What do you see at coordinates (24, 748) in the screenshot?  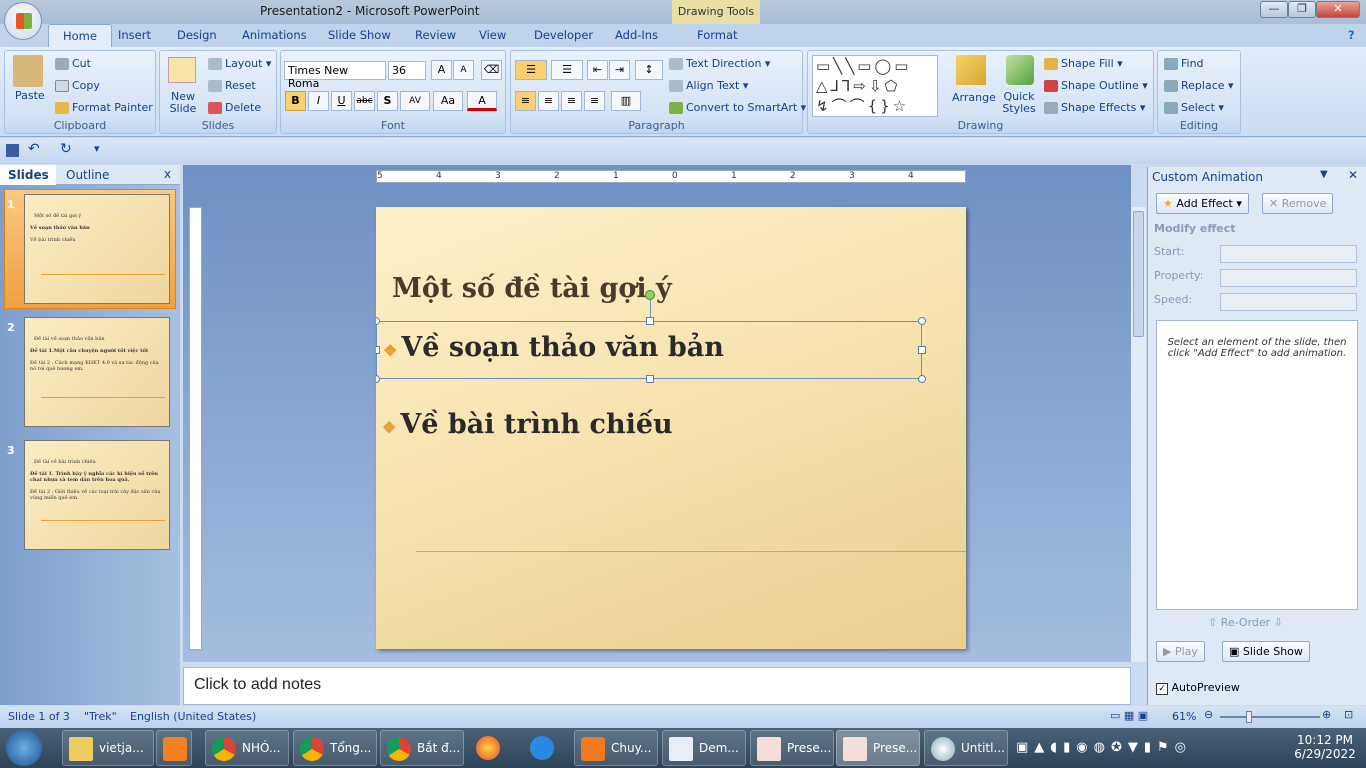 I see `start-button` at bounding box center [24, 748].